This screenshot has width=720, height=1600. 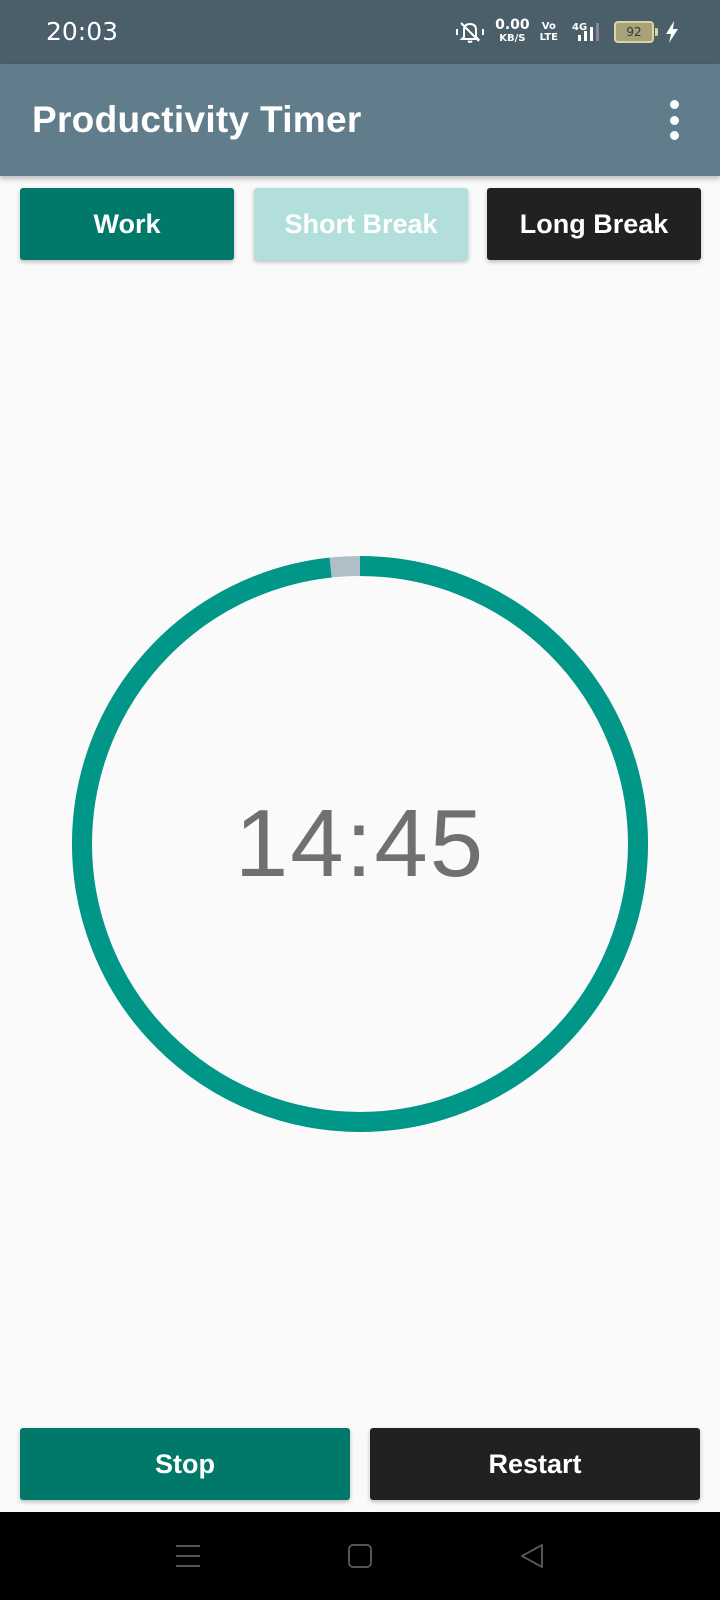 I want to click on volte-top: Vo, so click(x=548, y=26).